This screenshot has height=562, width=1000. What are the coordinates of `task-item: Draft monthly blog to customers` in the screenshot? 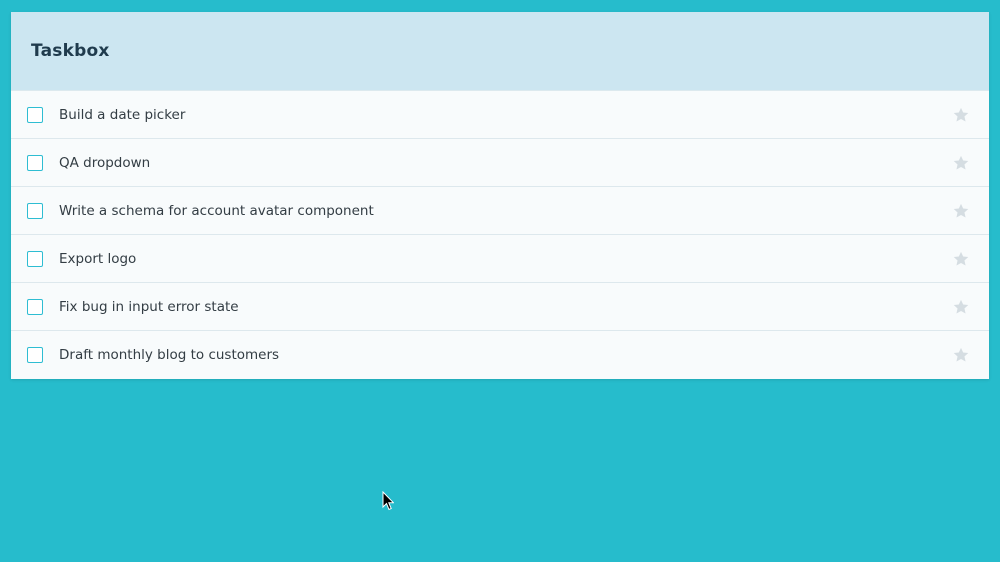 It's located at (500, 355).